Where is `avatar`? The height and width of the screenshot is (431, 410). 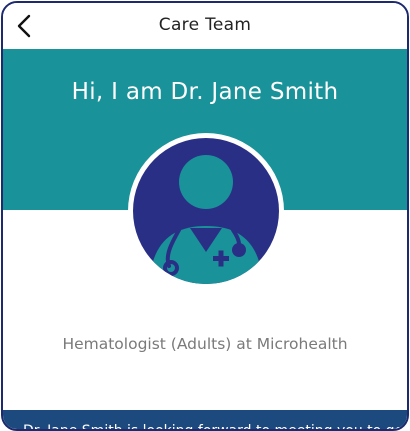 avatar is located at coordinates (206, 211).